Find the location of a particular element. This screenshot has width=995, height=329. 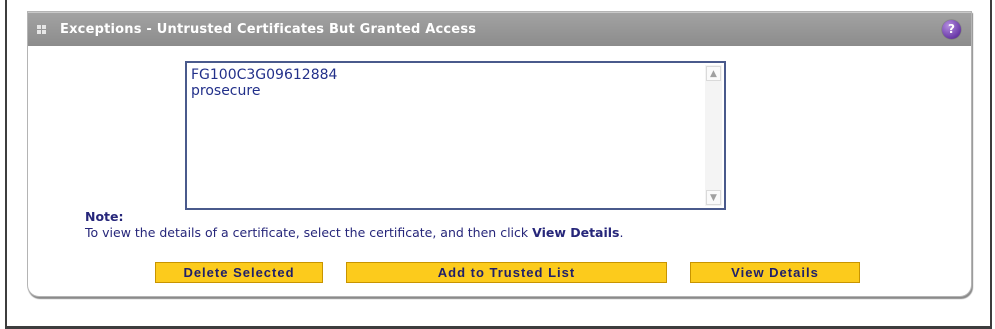

expand-grid-icon is located at coordinates (41, 29).